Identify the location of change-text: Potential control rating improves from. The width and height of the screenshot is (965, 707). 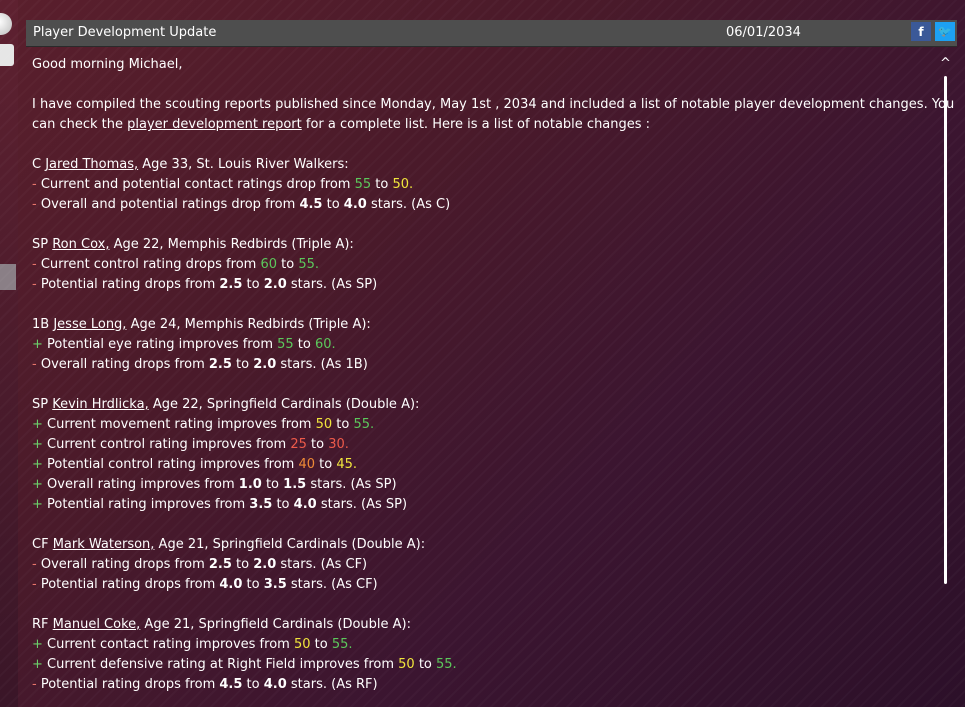
(170, 464).